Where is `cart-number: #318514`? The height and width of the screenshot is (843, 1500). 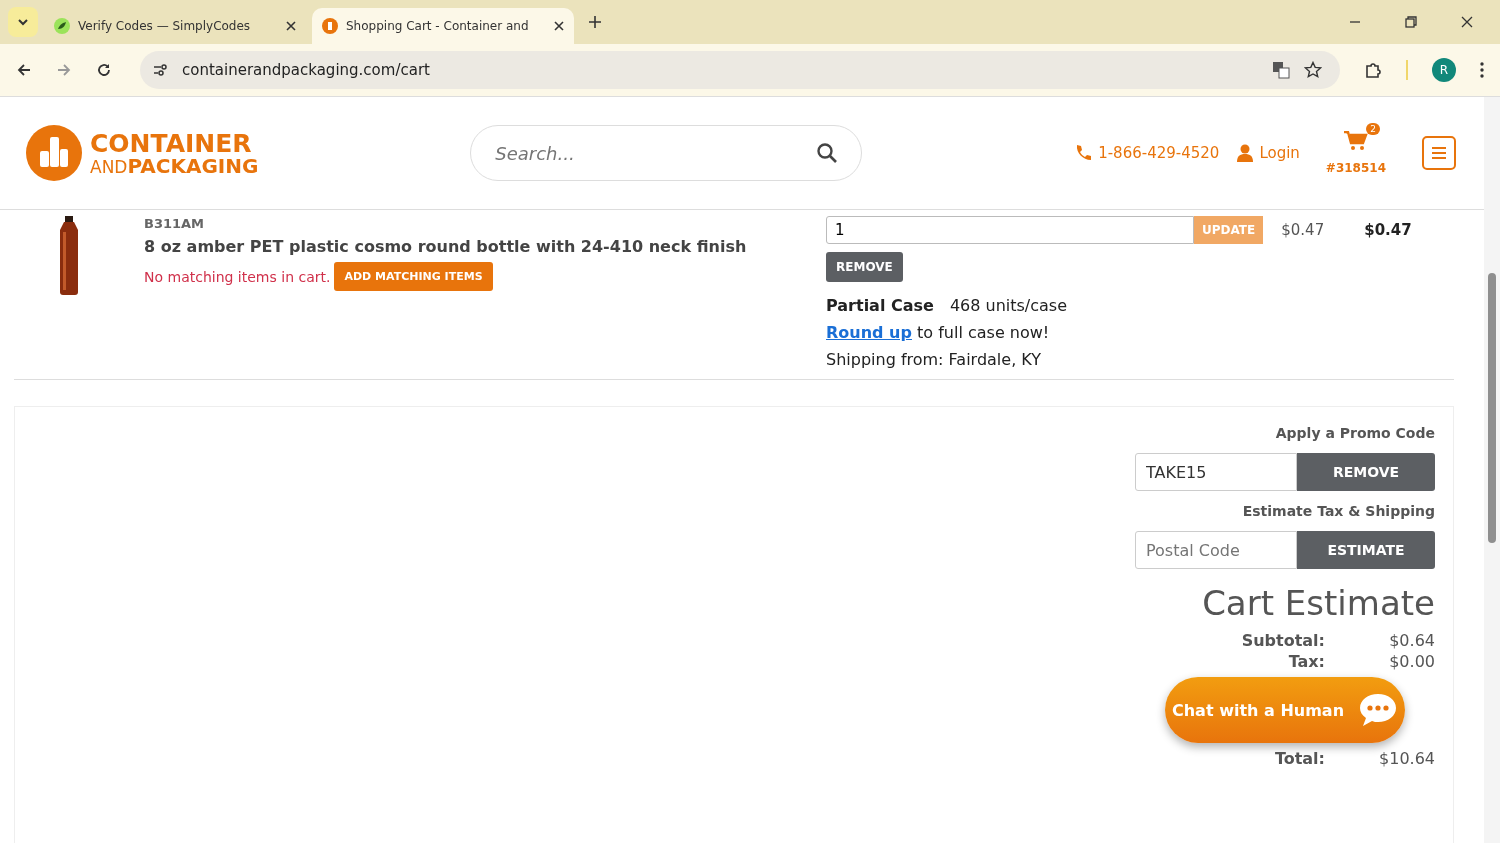 cart-number: #318514 is located at coordinates (1355, 168).